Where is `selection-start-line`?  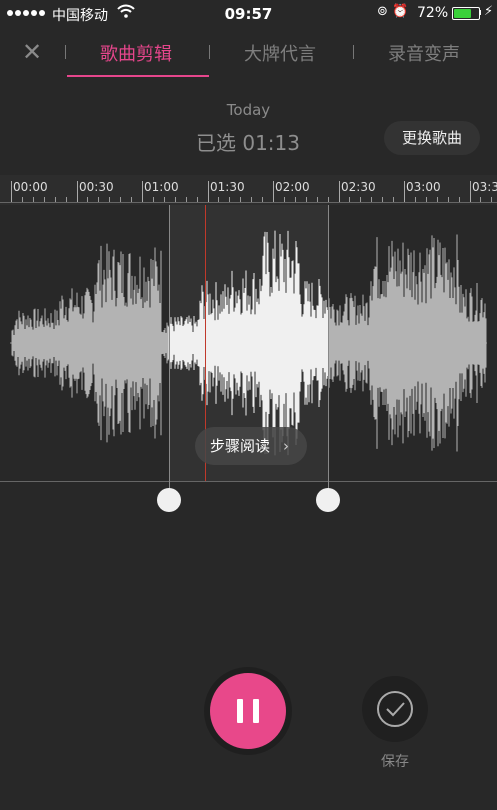 selection-start-line is located at coordinates (169, 352).